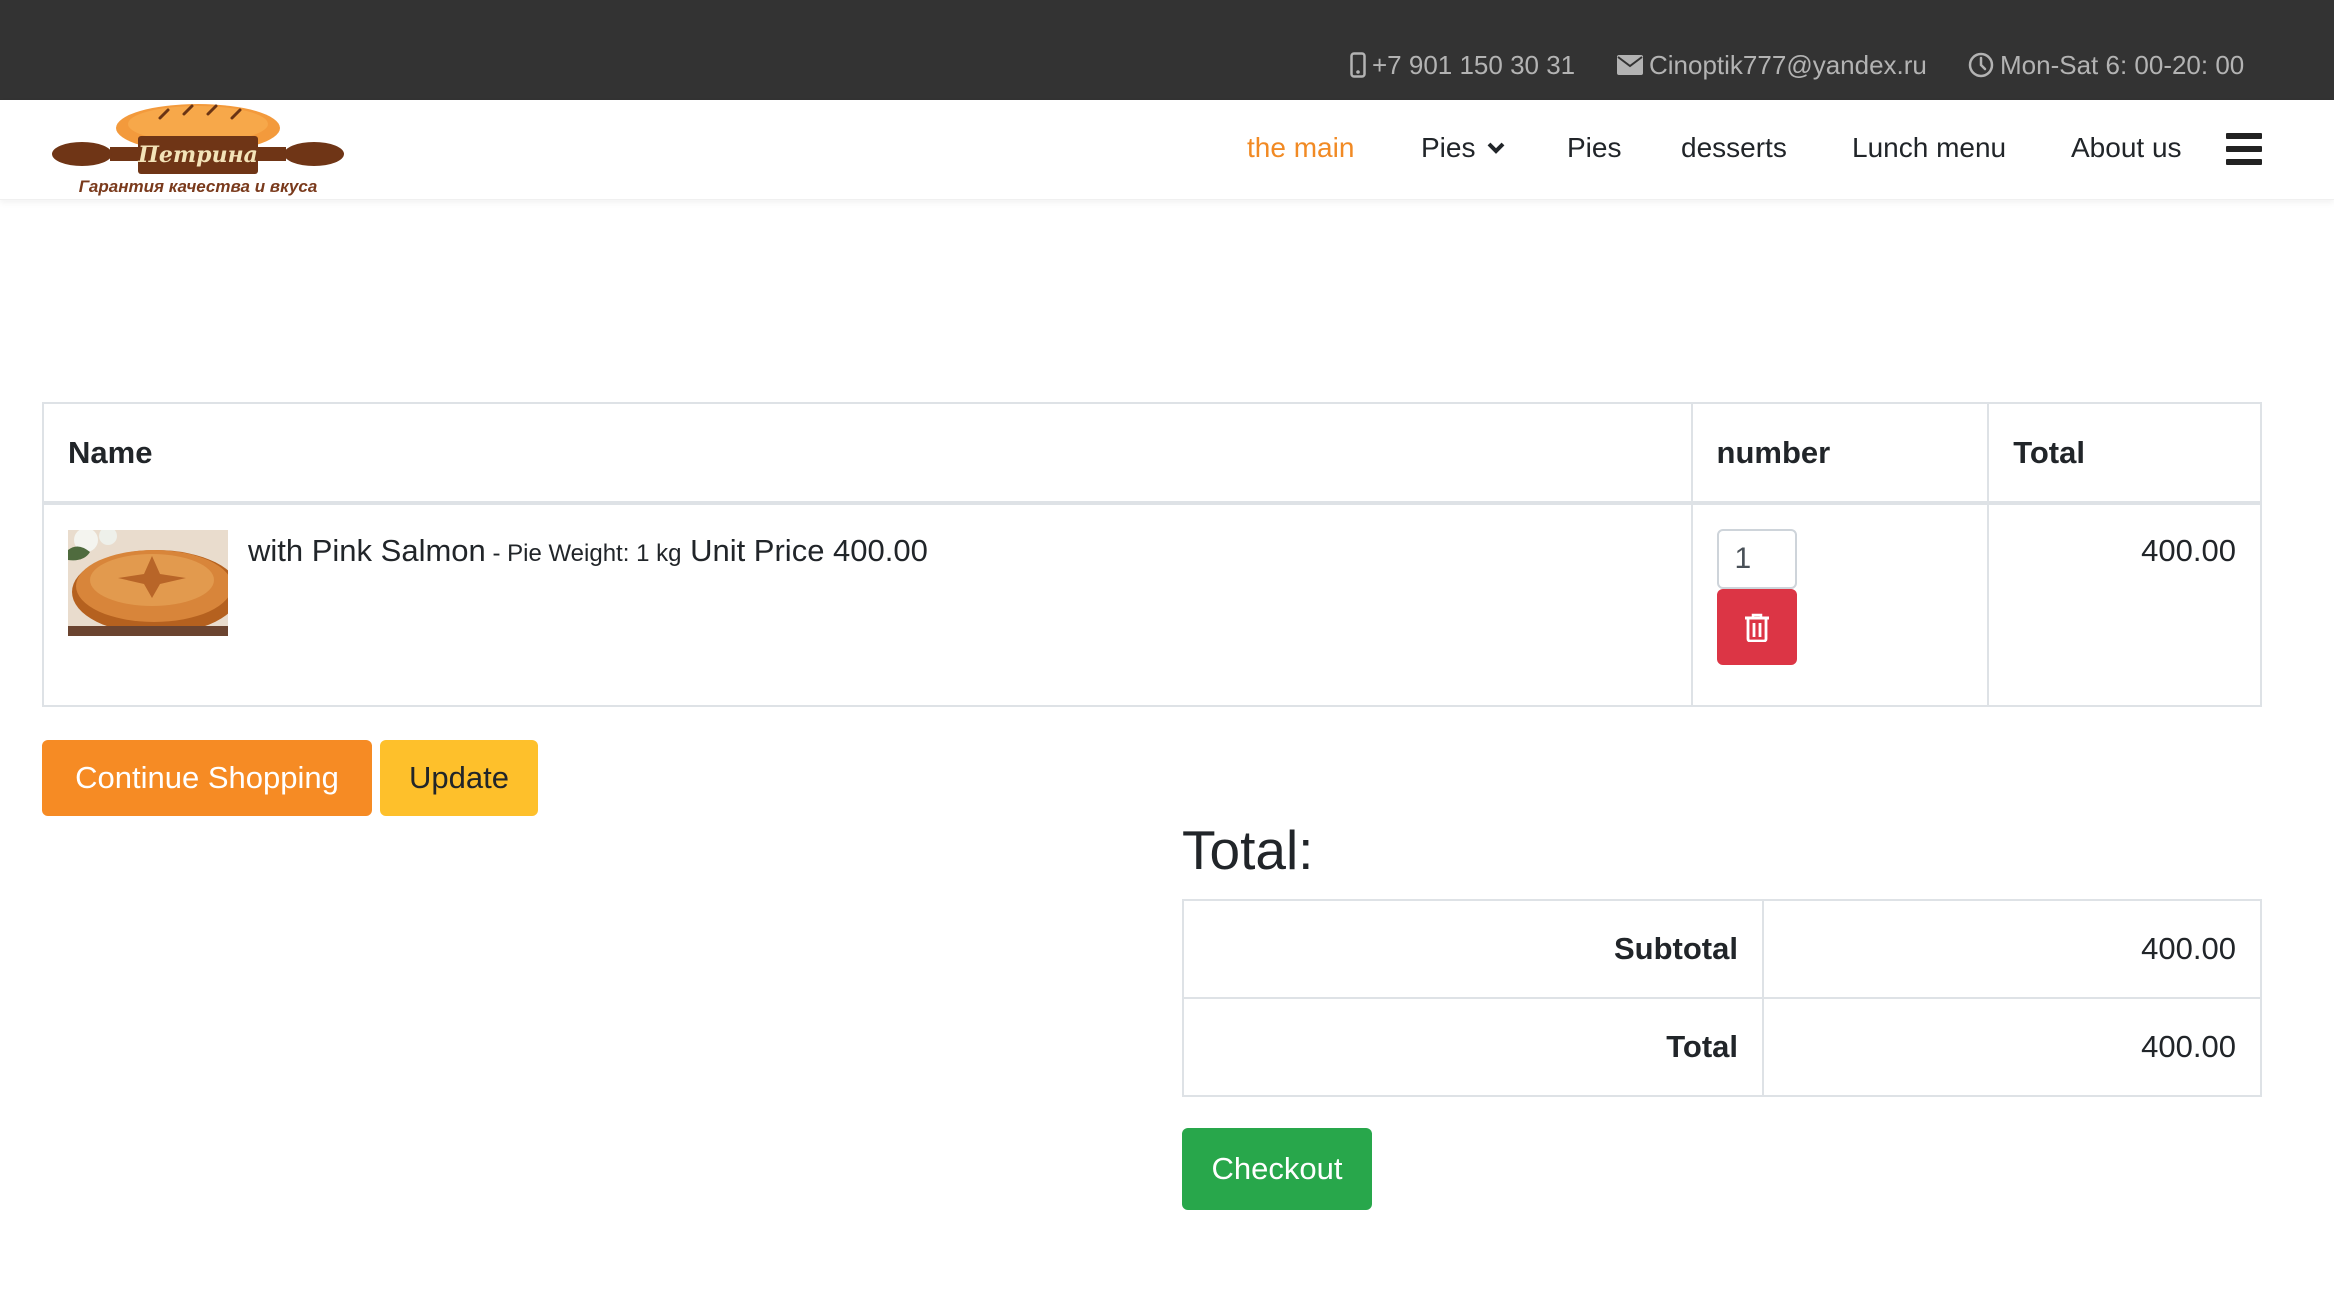  I want to click on working-hours: Mon-Sat 6: 00-20: 00, so click(2106, 65).